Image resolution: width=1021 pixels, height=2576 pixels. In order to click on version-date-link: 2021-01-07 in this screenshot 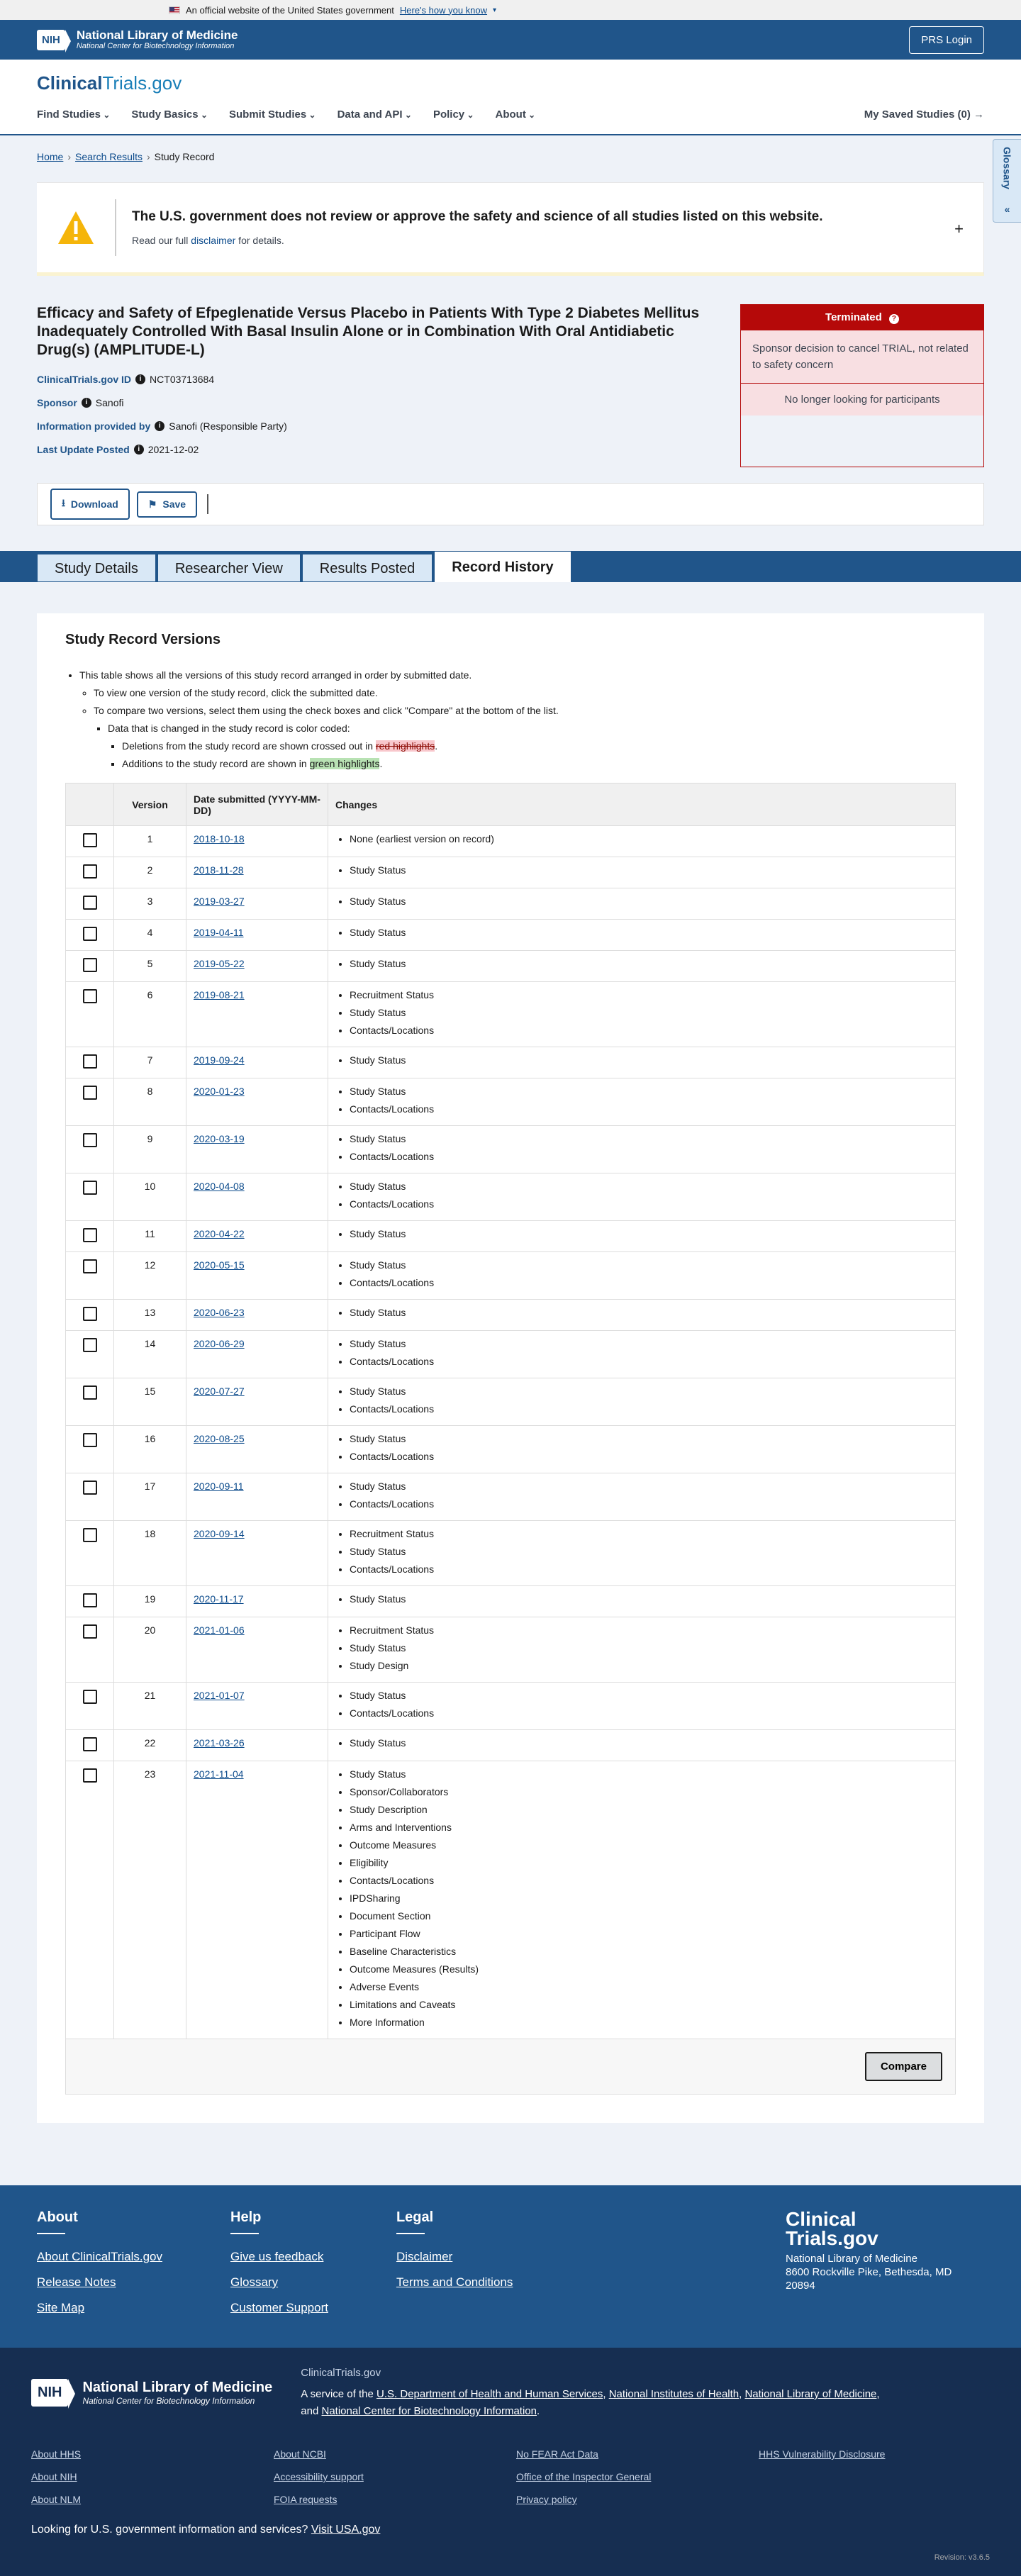, I will do `click(219, 1695)`.